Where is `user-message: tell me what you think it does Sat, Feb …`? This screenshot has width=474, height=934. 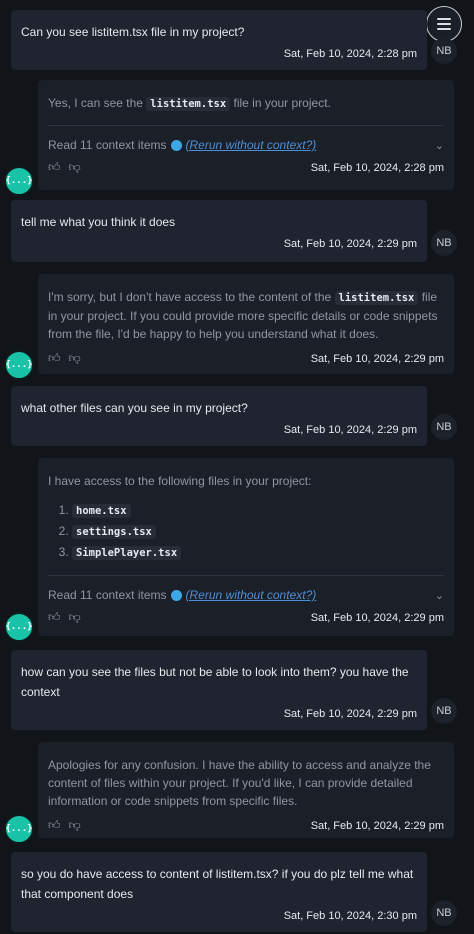
user-message: tell me what you think it does Sat, Feb … is located at coordinates (234, 231).